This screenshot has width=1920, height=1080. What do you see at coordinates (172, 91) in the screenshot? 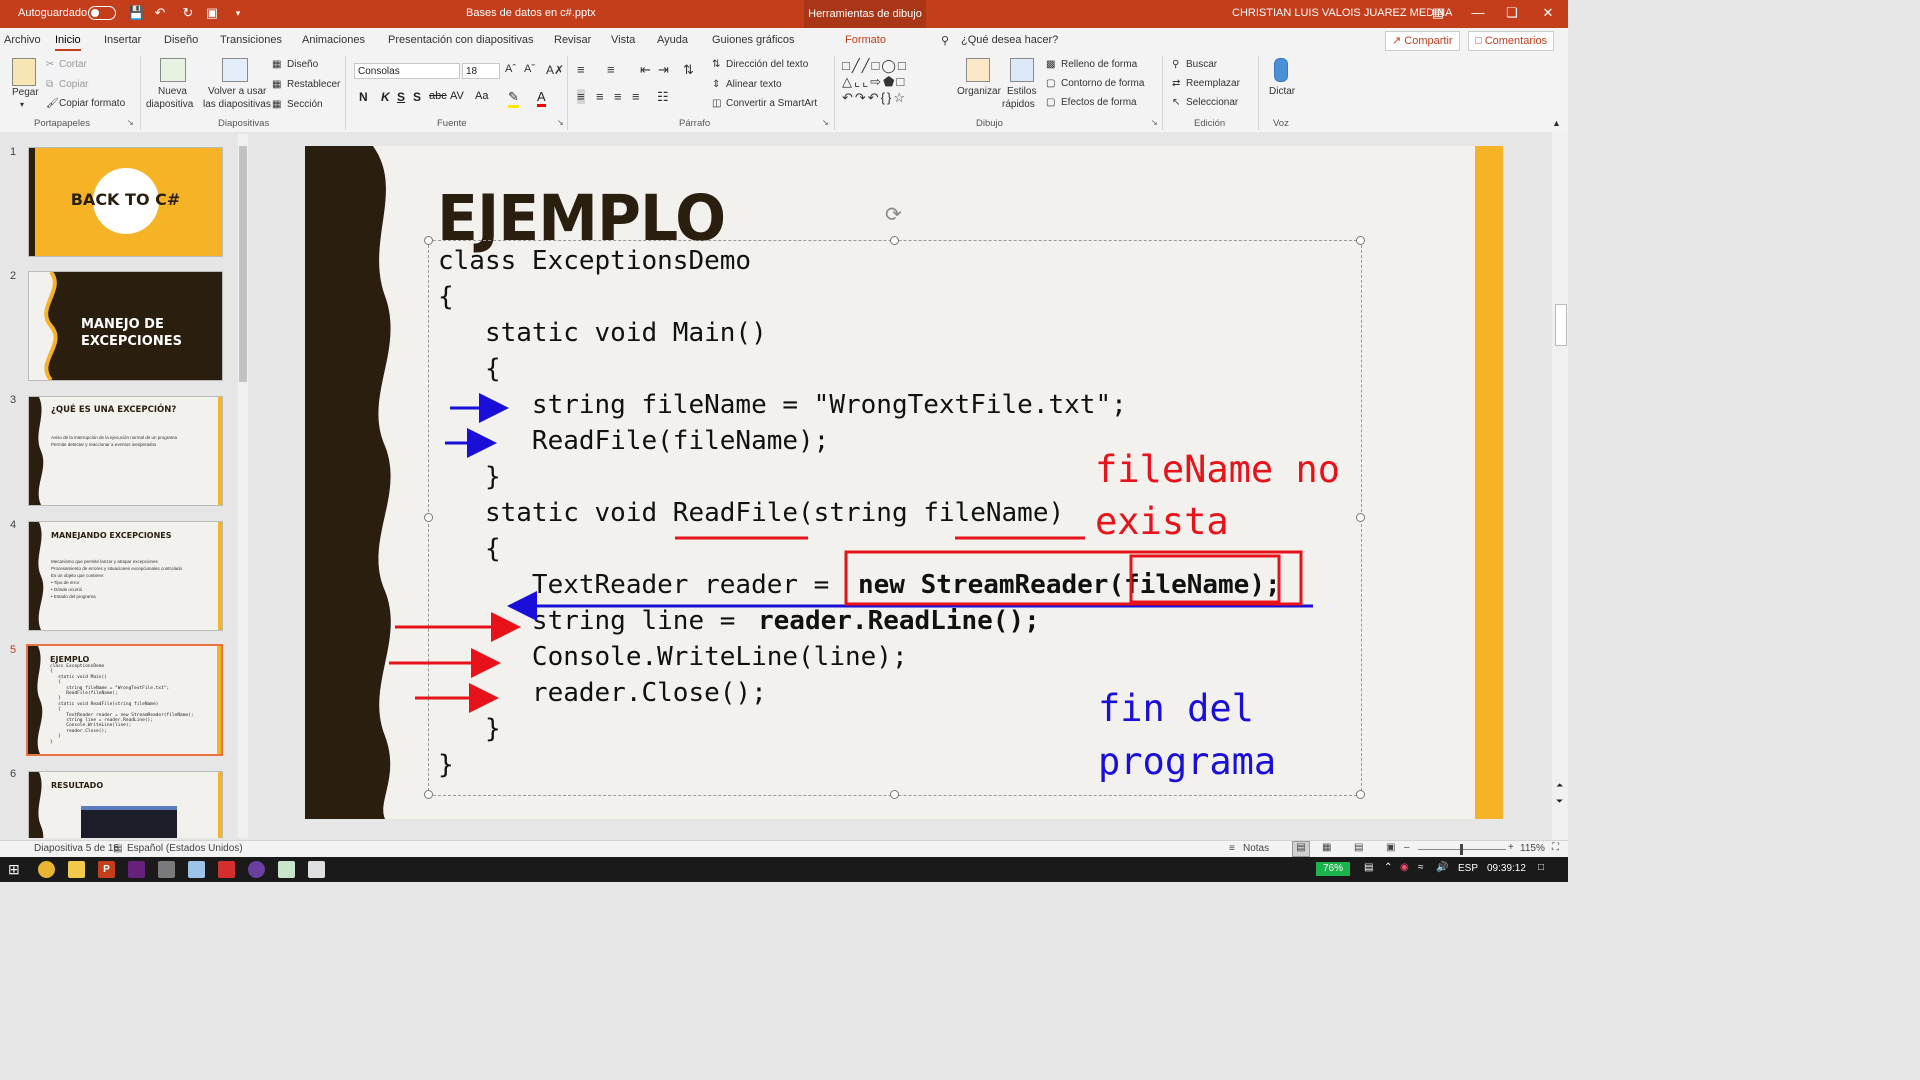
I see `new-slide-label-1: Nueva` at bounding box center [172, 91].